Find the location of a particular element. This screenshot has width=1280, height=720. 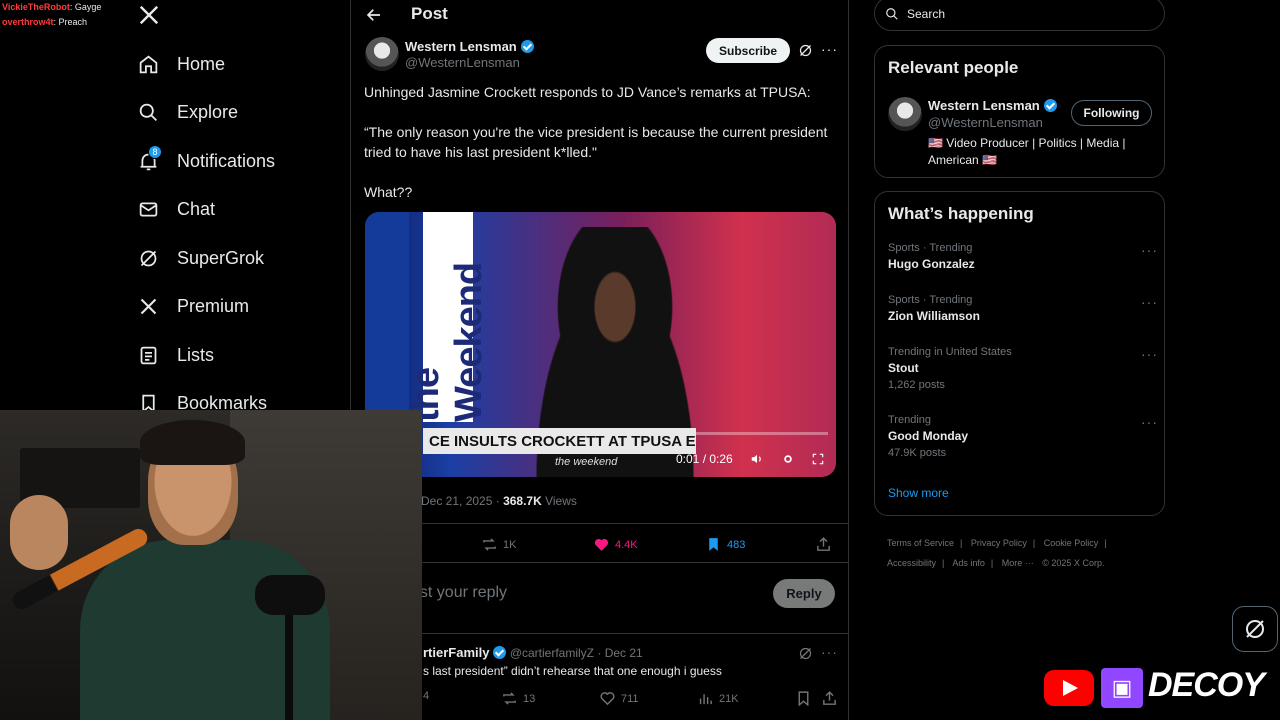

footer-link-cookie: Cookie Policy is located at coordinates (1071, 543).